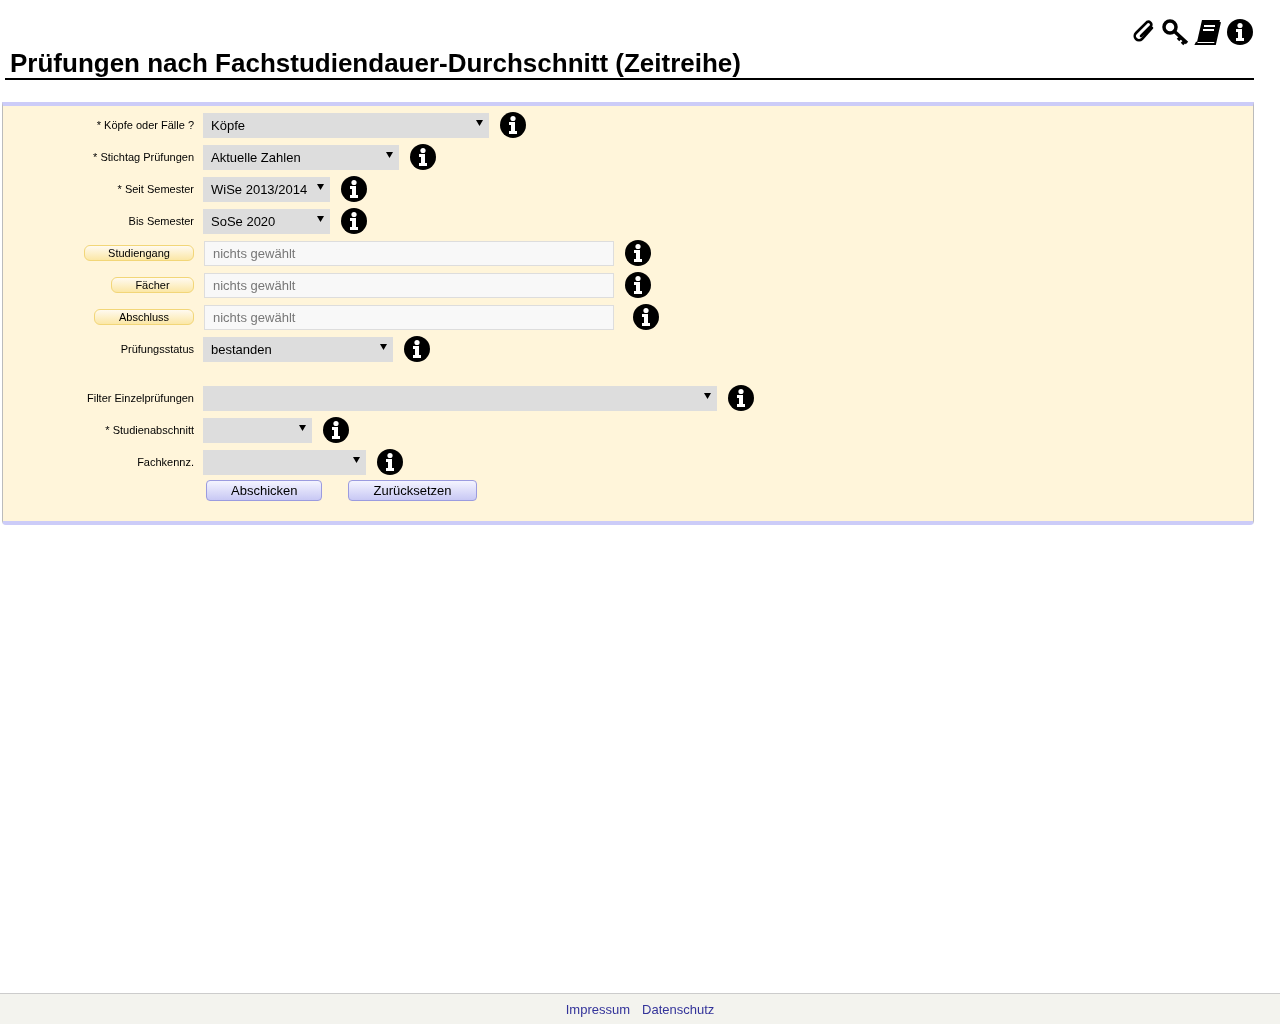 Image resolution: width=1280 pixels, height=1024 pixels. What do you see at coordinates (139, 253) in the screenshot?
I see `picker-button: Studiengang` at bounding box center [139, 253].